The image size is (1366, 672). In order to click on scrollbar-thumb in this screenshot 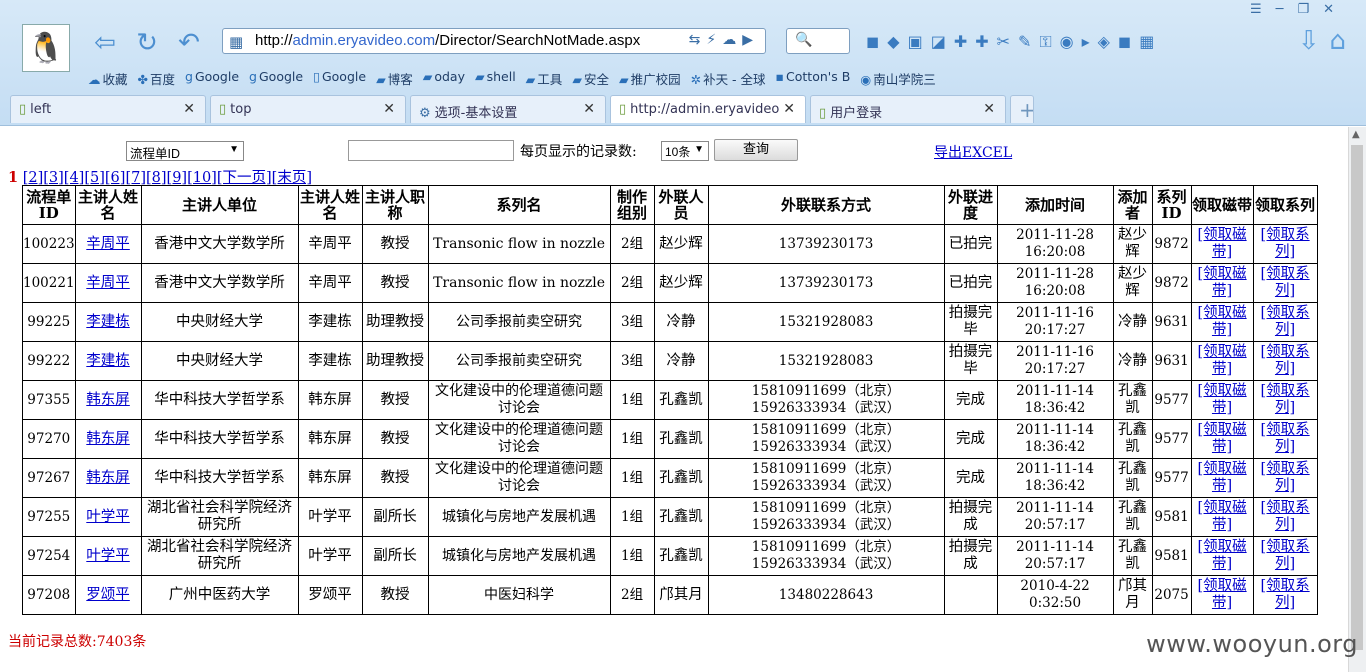, I will do `click(1357, 397)`.